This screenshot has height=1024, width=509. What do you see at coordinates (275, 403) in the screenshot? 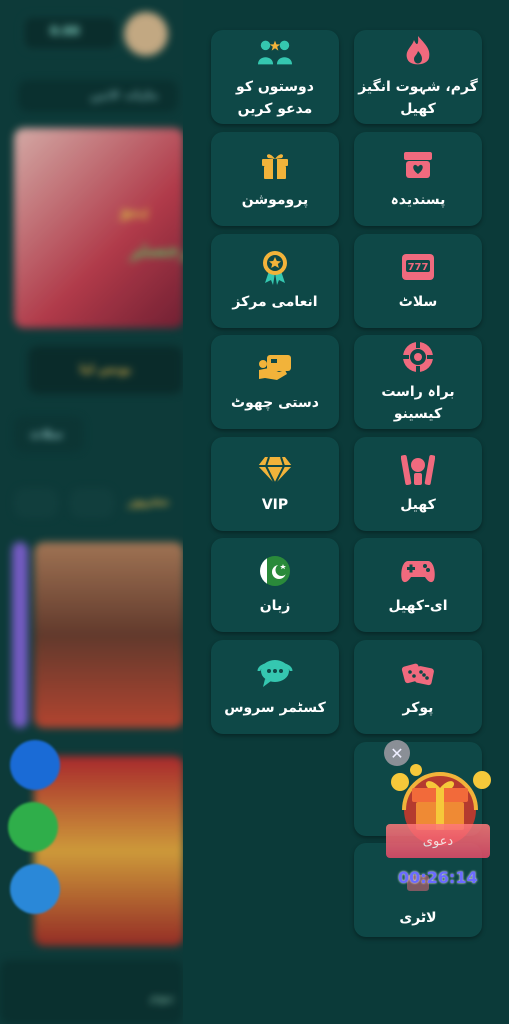
I see `menu-item-label: دستی چھوٹ` at bounding box center [275, 403].